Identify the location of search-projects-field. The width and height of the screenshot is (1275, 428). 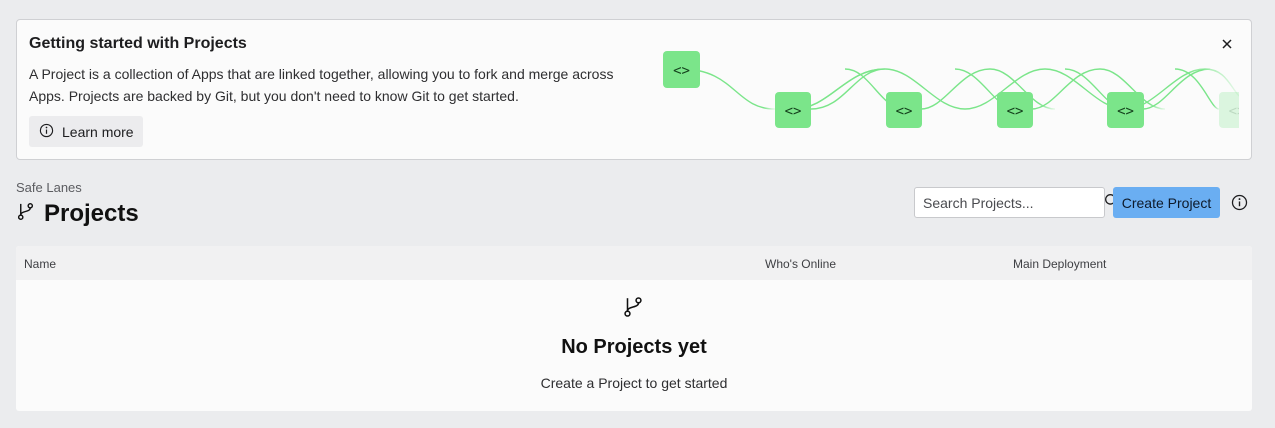
(1016, 202).